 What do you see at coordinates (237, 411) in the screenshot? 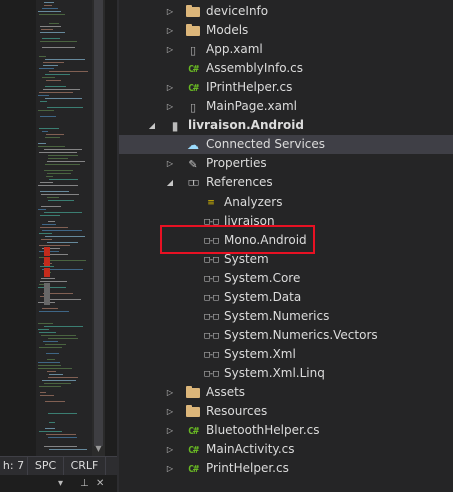
I see `tree-item-label: Resources` at bounding box center [237, 411].